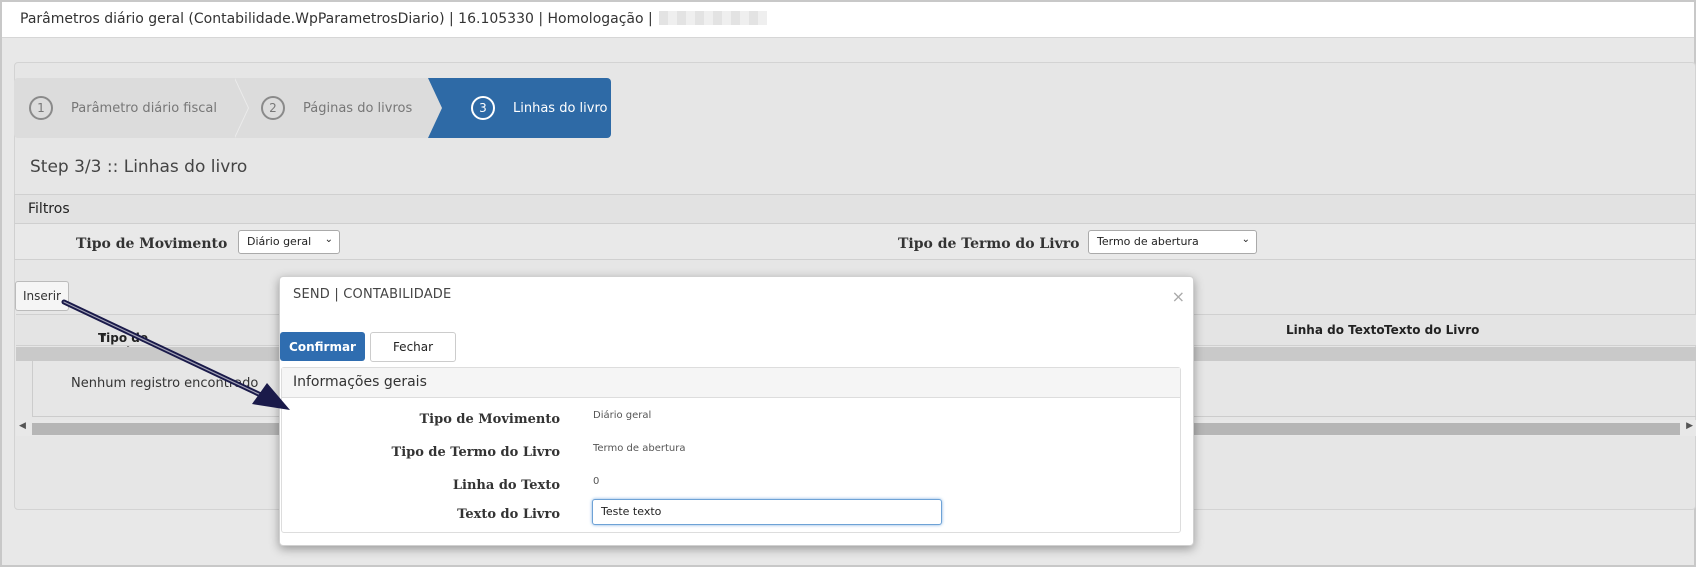  What do you see at coordinates (139, 167) in the screenshot?
I see `step-title: Step 3/3 :: Linhas do livro` at bounding box center [139, 167].